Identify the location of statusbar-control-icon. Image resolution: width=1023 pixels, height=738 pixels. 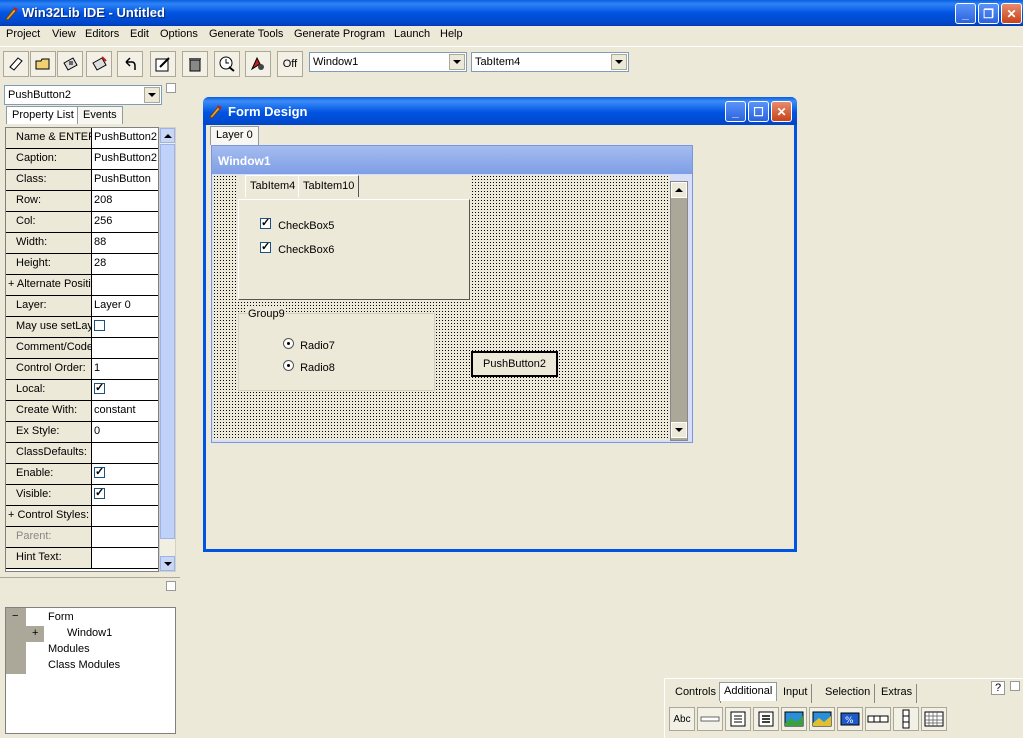
(878, 719).